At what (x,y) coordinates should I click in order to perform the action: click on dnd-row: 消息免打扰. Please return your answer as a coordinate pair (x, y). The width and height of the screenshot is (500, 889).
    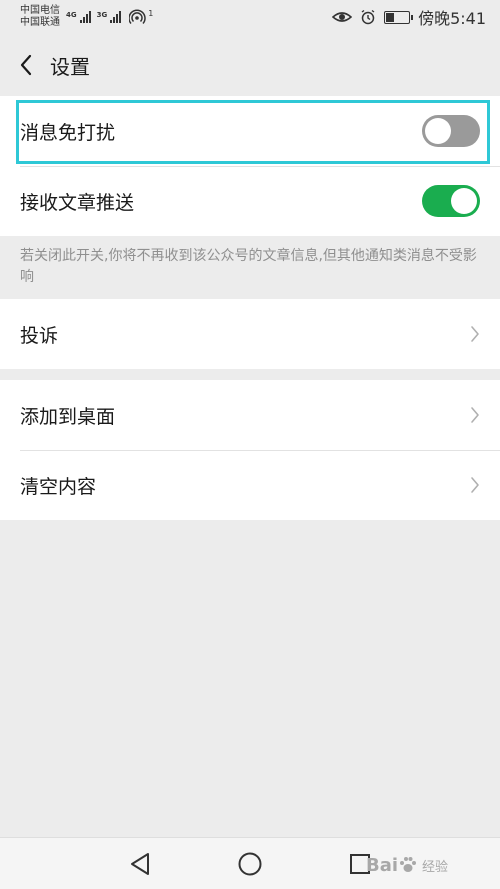
    Looking at the image, I should click on (250, 131).